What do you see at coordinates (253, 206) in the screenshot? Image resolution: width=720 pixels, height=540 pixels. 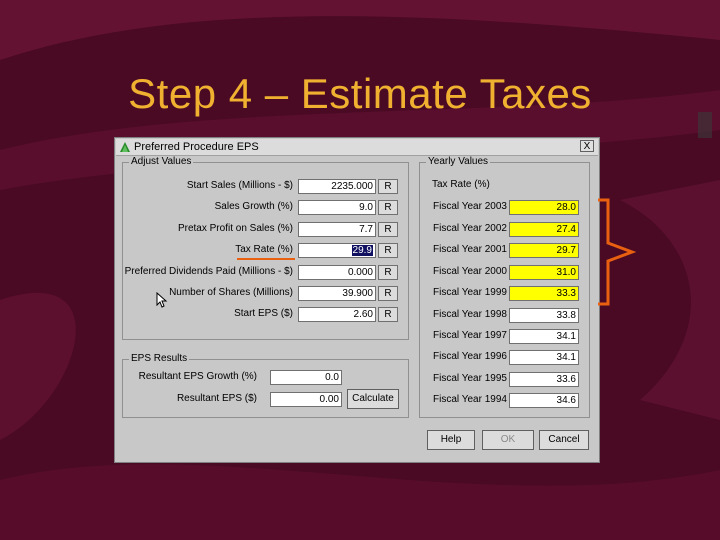 I see `sales-growth-label: Sales Growth (%)` at bounding box center [253, 206].